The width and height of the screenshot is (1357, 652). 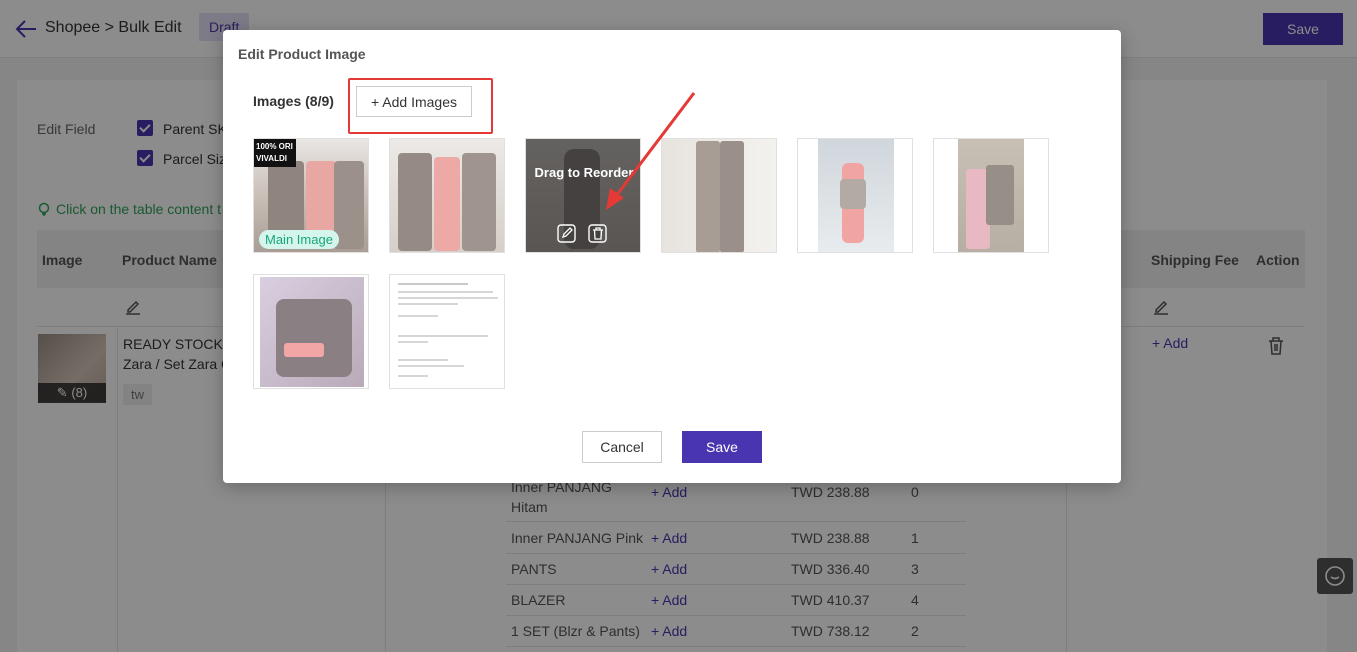 What do you see at coordinates (722, 447) in the screenshot?
I see `save-button: Save` at bounding box center [722, 447].